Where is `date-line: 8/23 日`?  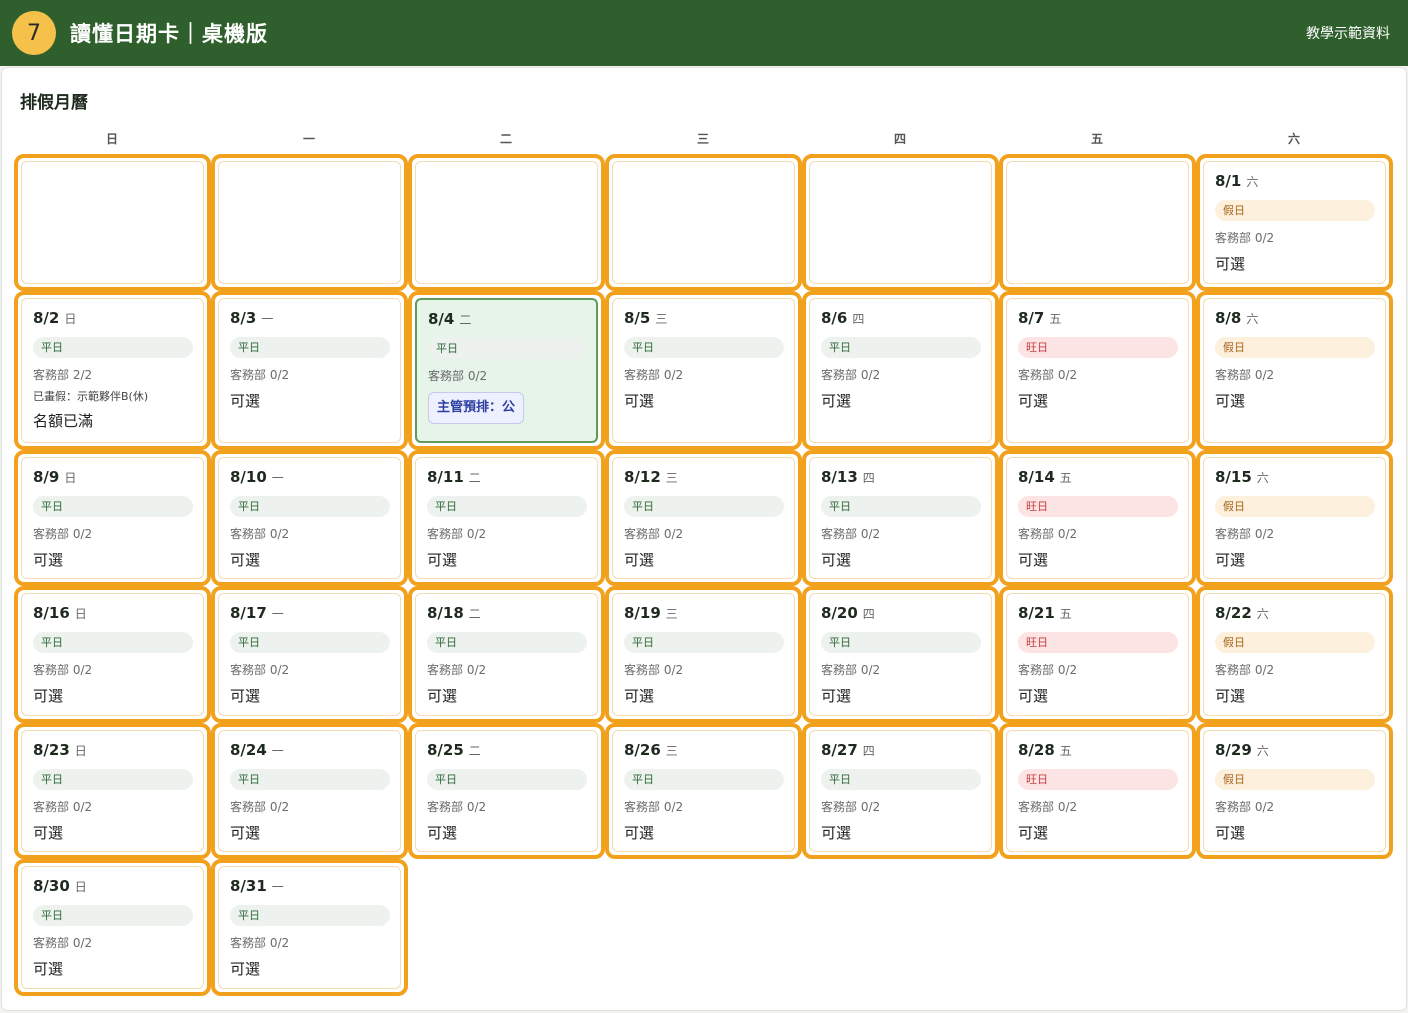
date-line: 8/23 日 is located at coordinates (113, 752).